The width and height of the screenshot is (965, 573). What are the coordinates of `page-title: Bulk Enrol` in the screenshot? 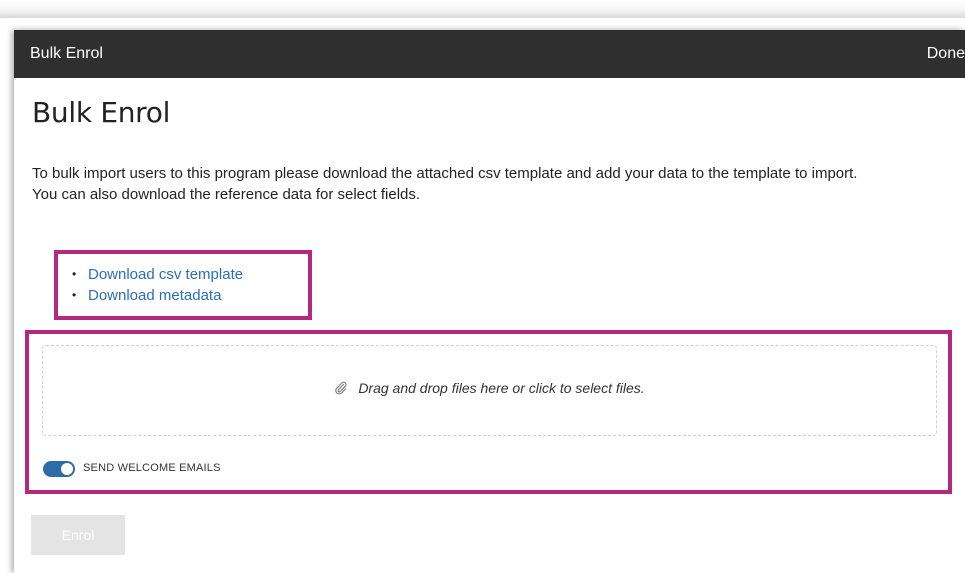 It's located at (101, 112).